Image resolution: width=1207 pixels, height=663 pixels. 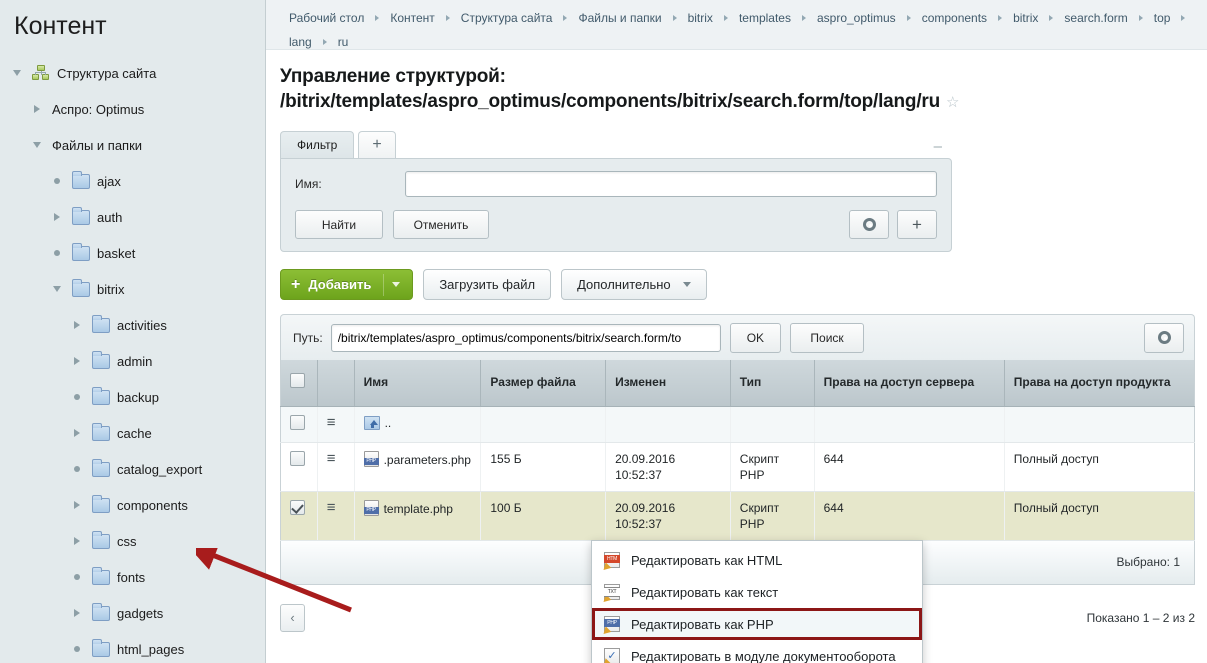 What do you see at coordinates (543, 383) in the screenshot?
I see `column-header-3: Размер файла` at bounding box center [543, 383].